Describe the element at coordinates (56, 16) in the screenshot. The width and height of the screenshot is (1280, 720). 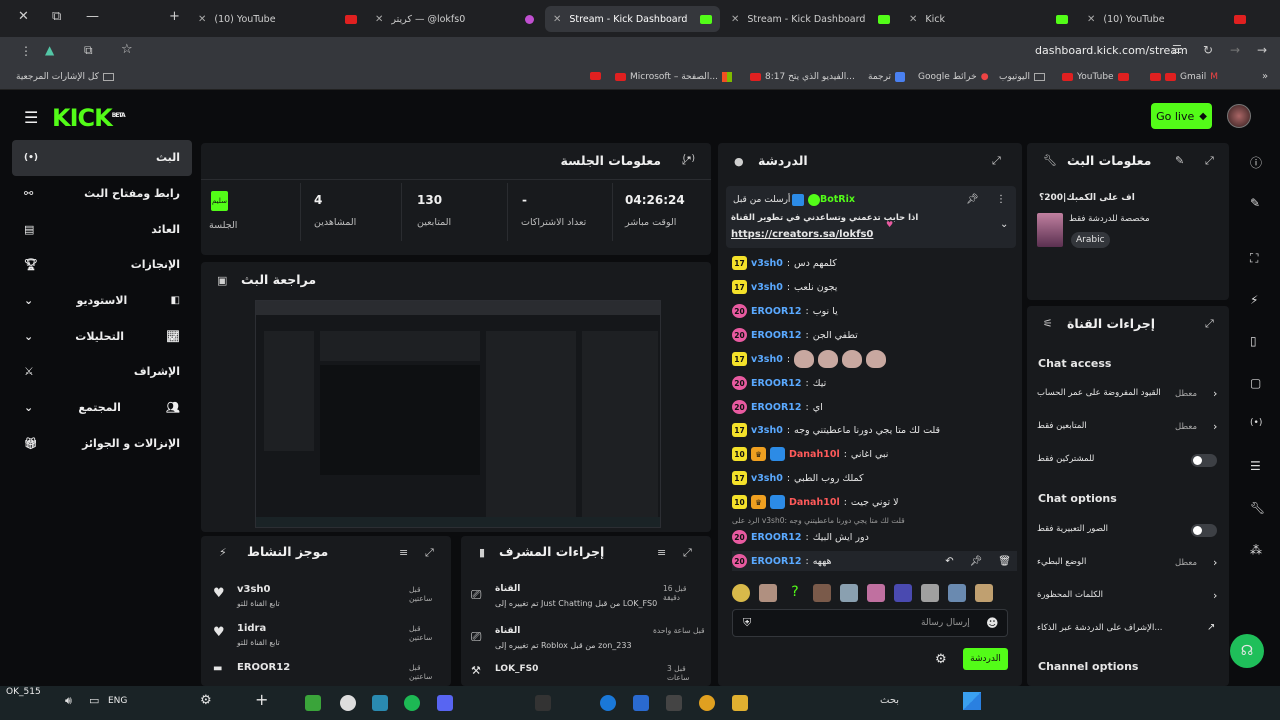
I see `restore-window-icon: ⧉` at that location.